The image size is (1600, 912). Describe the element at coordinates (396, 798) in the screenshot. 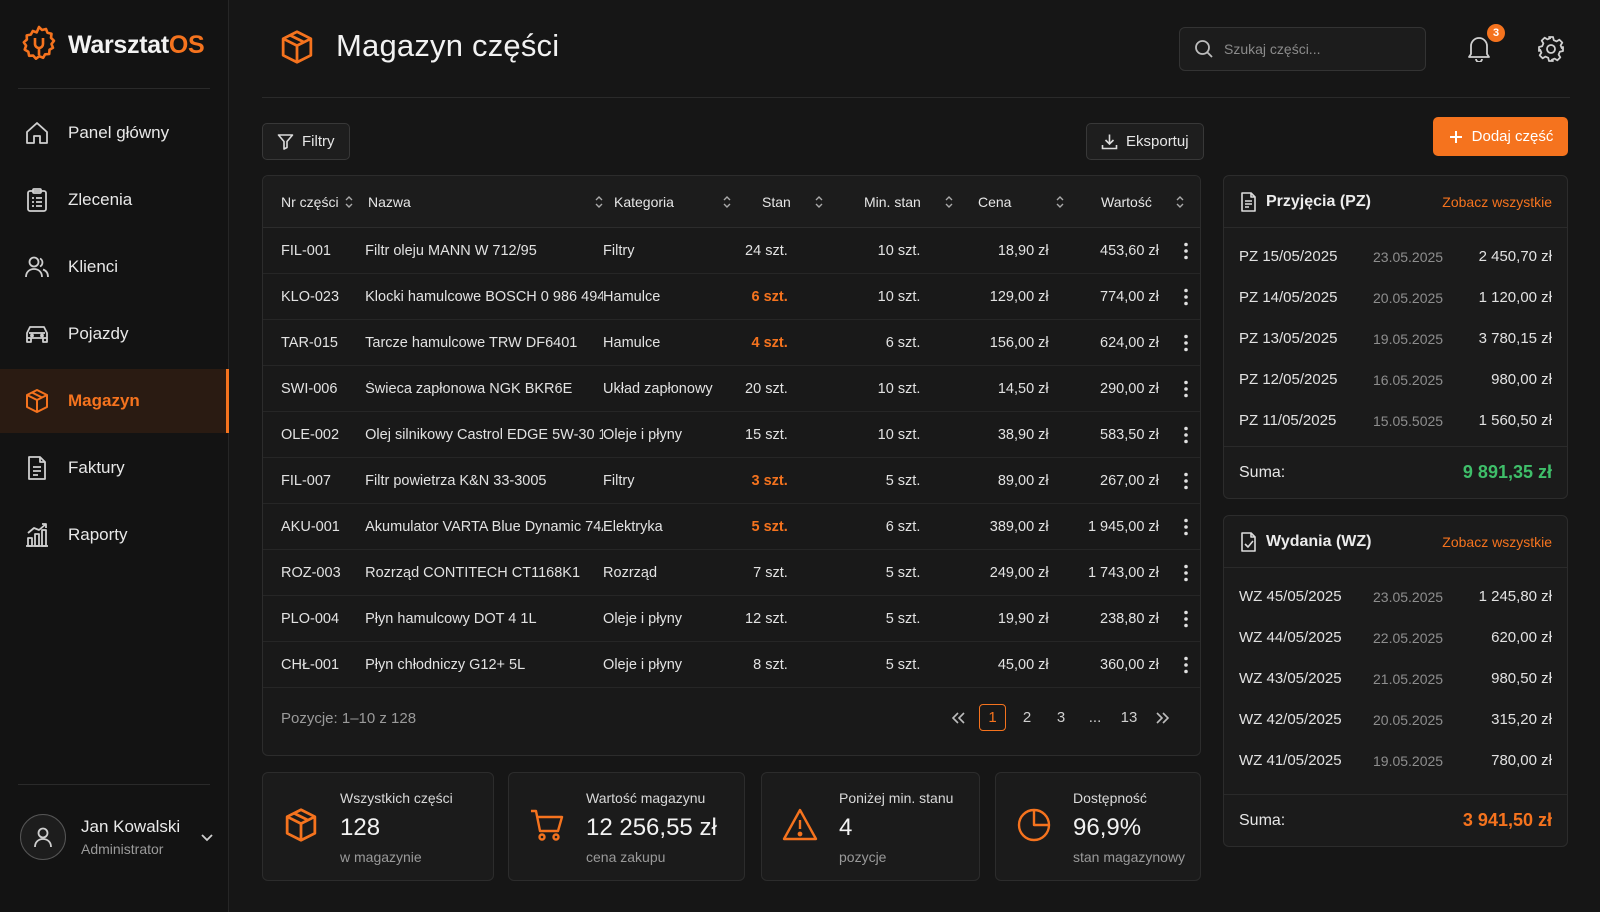

I see `stat-label: Wszystkich części` at that location.